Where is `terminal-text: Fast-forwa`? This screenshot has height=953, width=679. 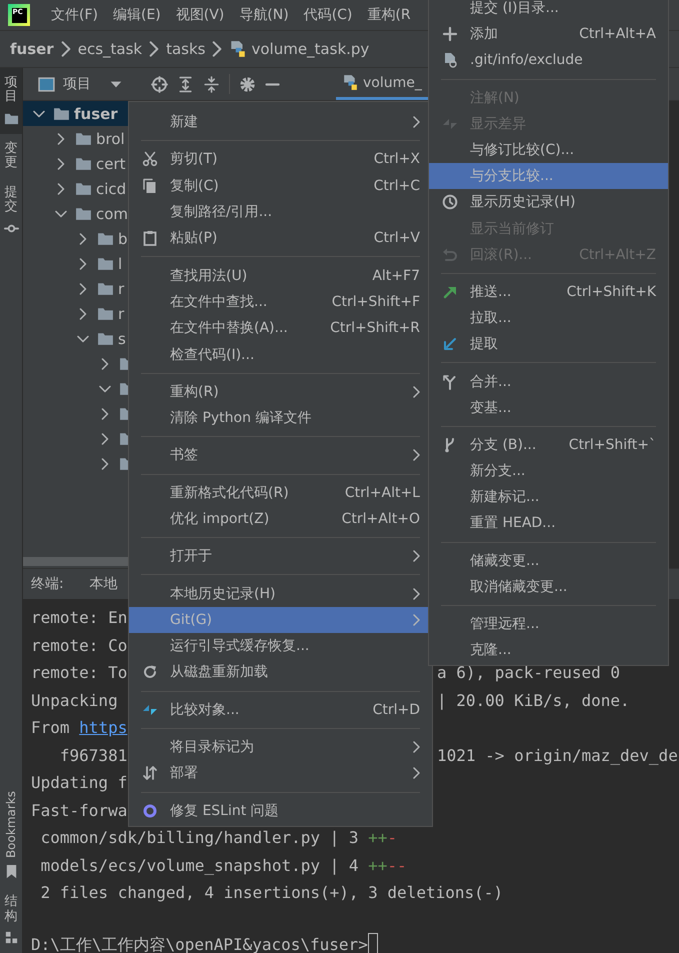
terminal-text: Fast-forwa is located at coordinates (79, 811).